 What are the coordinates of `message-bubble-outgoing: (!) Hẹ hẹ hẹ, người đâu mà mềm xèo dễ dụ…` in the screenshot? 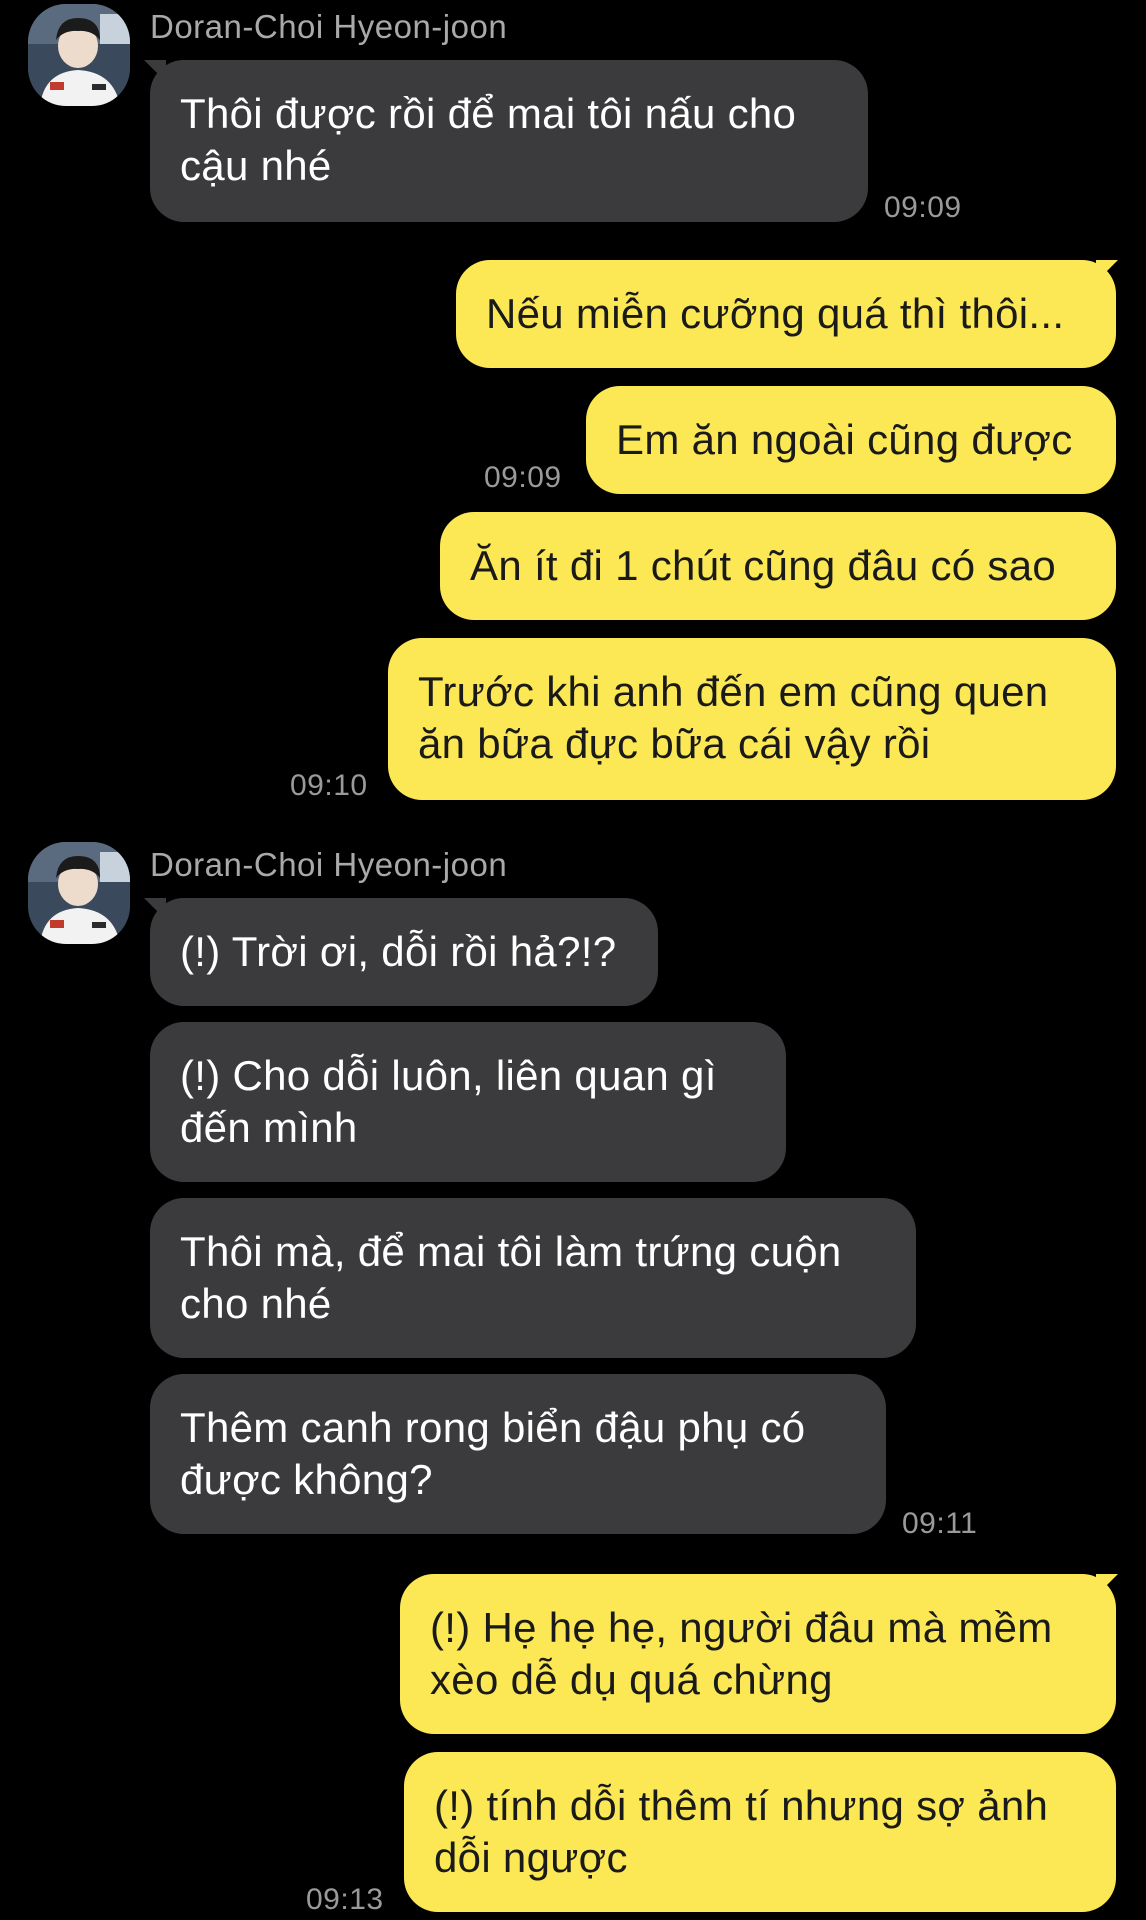 It's located at (758, 1654).